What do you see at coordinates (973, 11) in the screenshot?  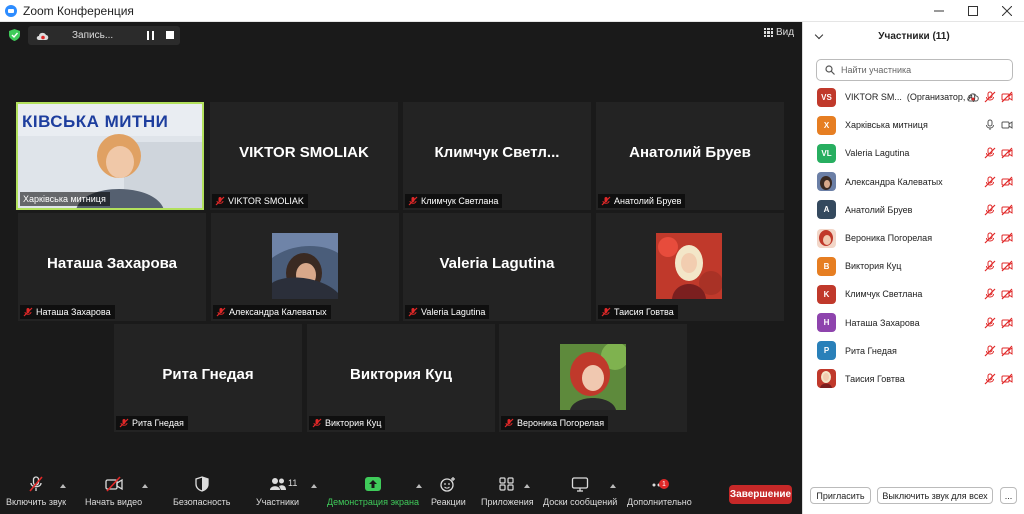 I see `maximize-button` at bounding box center [973, 11].